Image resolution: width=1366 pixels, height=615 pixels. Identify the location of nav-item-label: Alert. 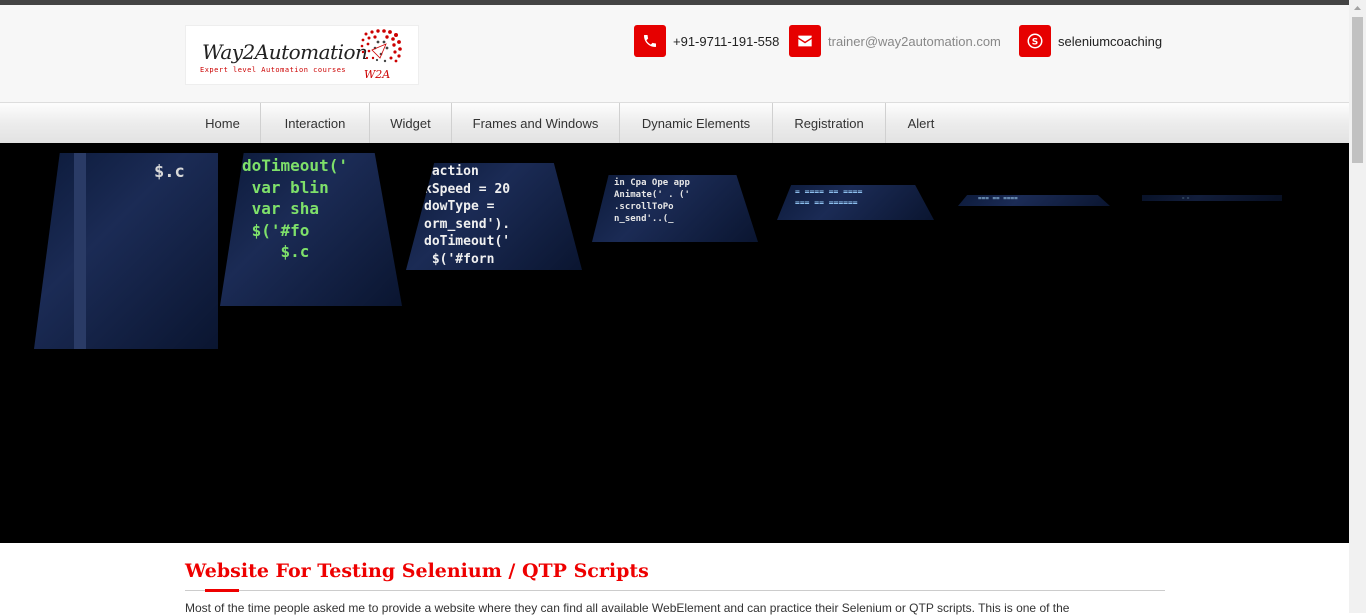
(921, 123).